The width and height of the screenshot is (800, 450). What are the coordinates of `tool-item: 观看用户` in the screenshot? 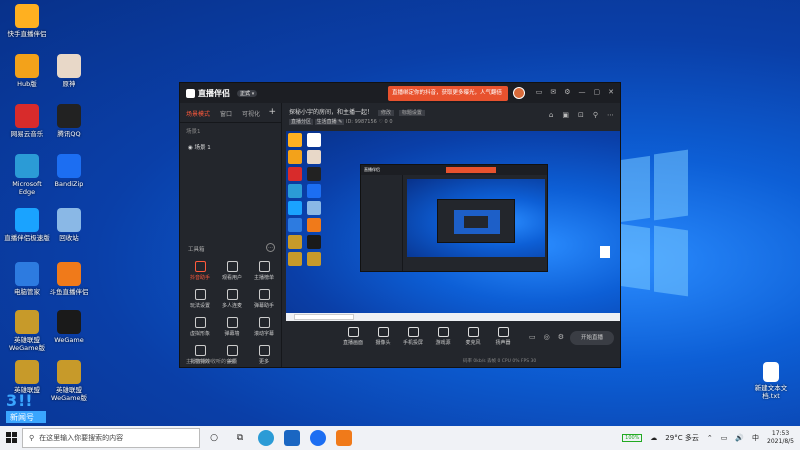 It's located at (232, 271).